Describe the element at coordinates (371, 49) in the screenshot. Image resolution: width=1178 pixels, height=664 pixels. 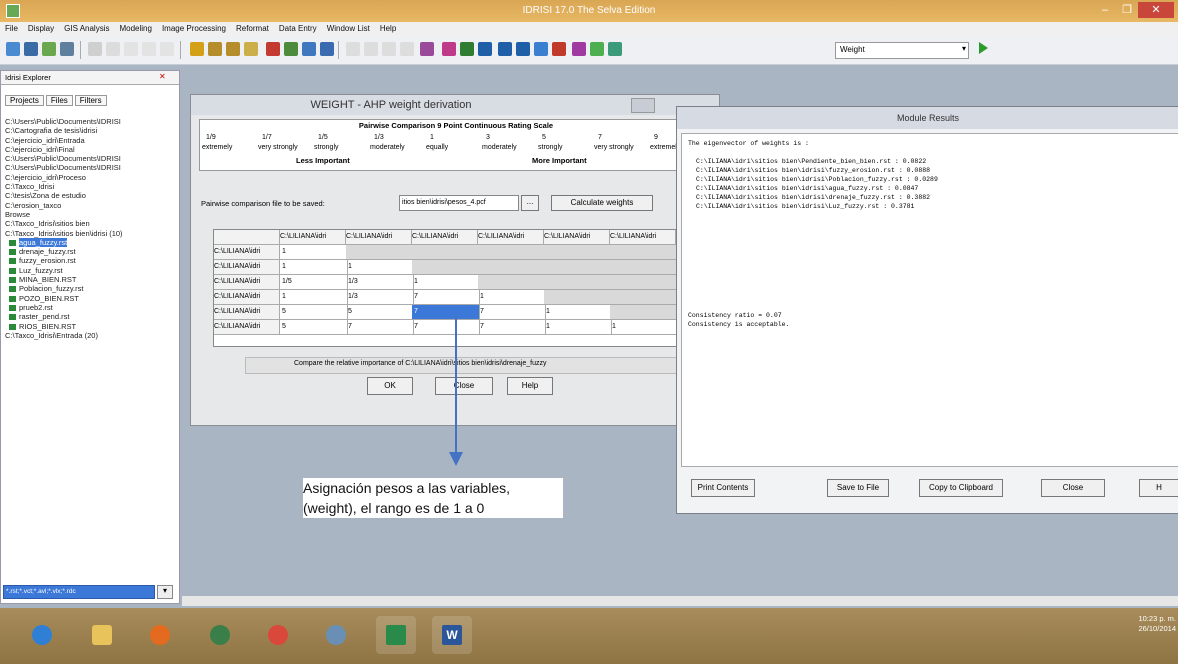
I see `overlay-icon` at that location.